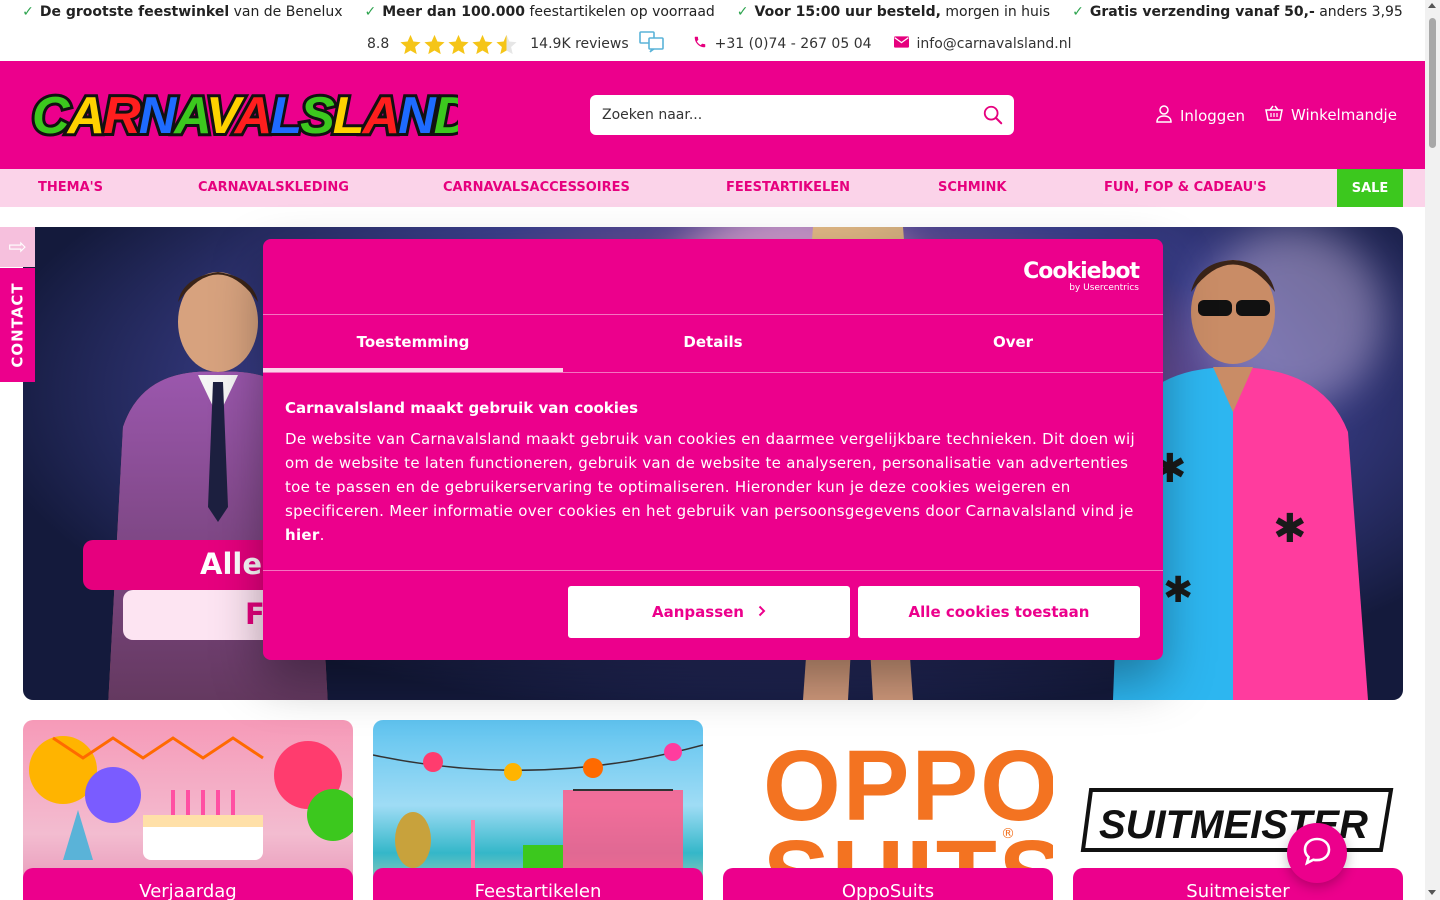 The width and height of the screenshot is (1440, 900). I want to click on nav-item-fun-fop: FUN, FOP & CADEAU'S, so click(1185, 187).